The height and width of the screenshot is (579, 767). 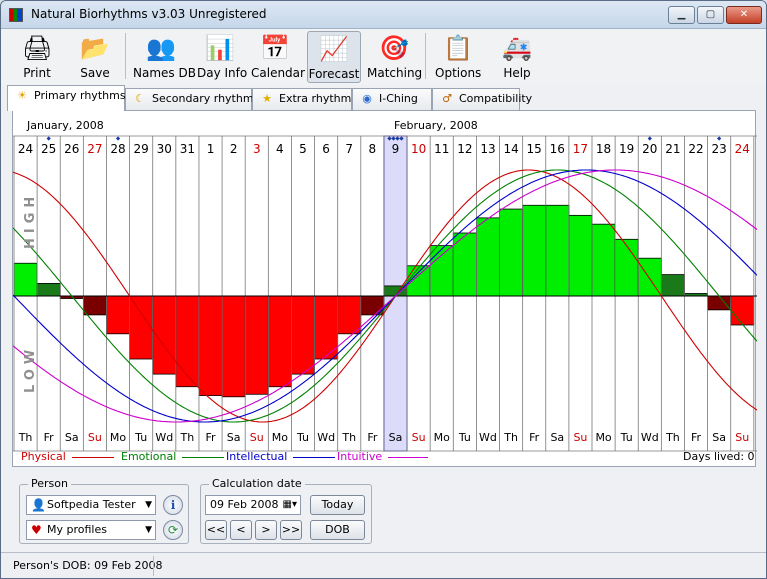 I want to click on nav-last-button: >>, so click(x=291, y=530).